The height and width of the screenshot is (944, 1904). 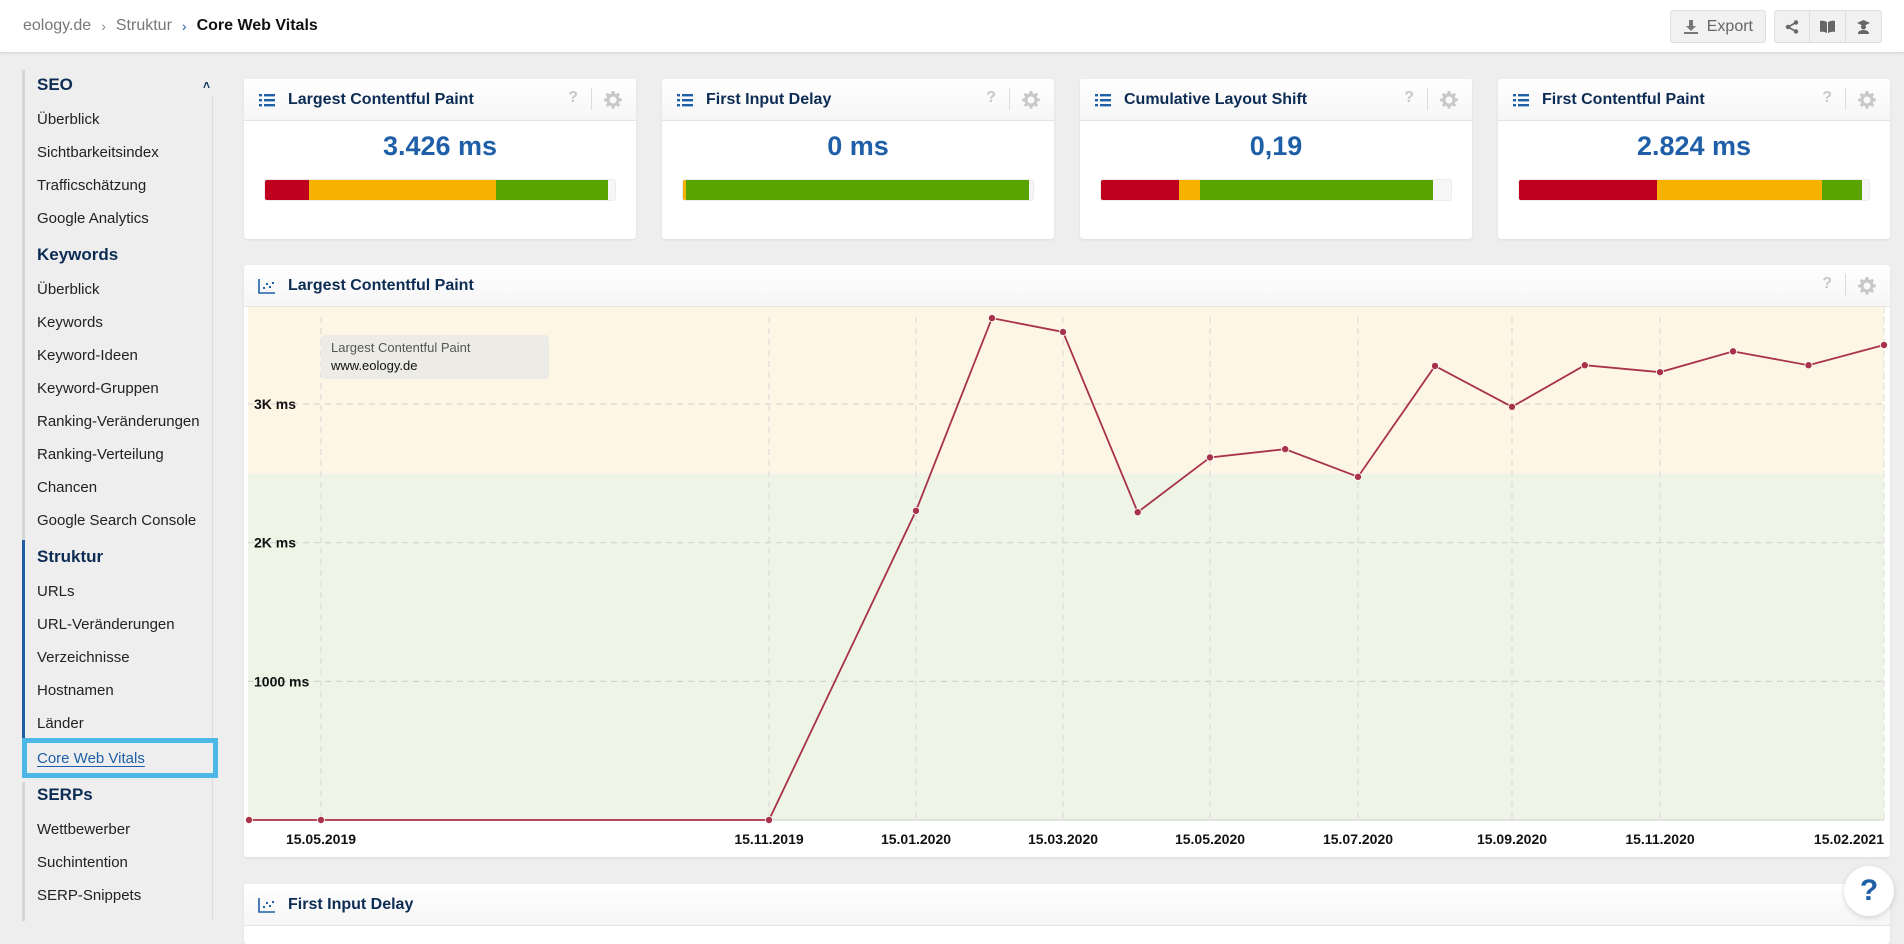 What do you see at coordinates (56, 591) in the screenshot?
I see `sidebar-item-urls: URLs` at bounding box center [56, 591].